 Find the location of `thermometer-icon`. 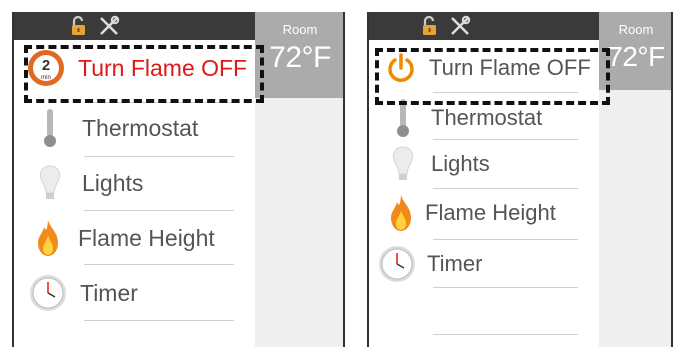

thermometer-icon is located at coordinates (50, 128).